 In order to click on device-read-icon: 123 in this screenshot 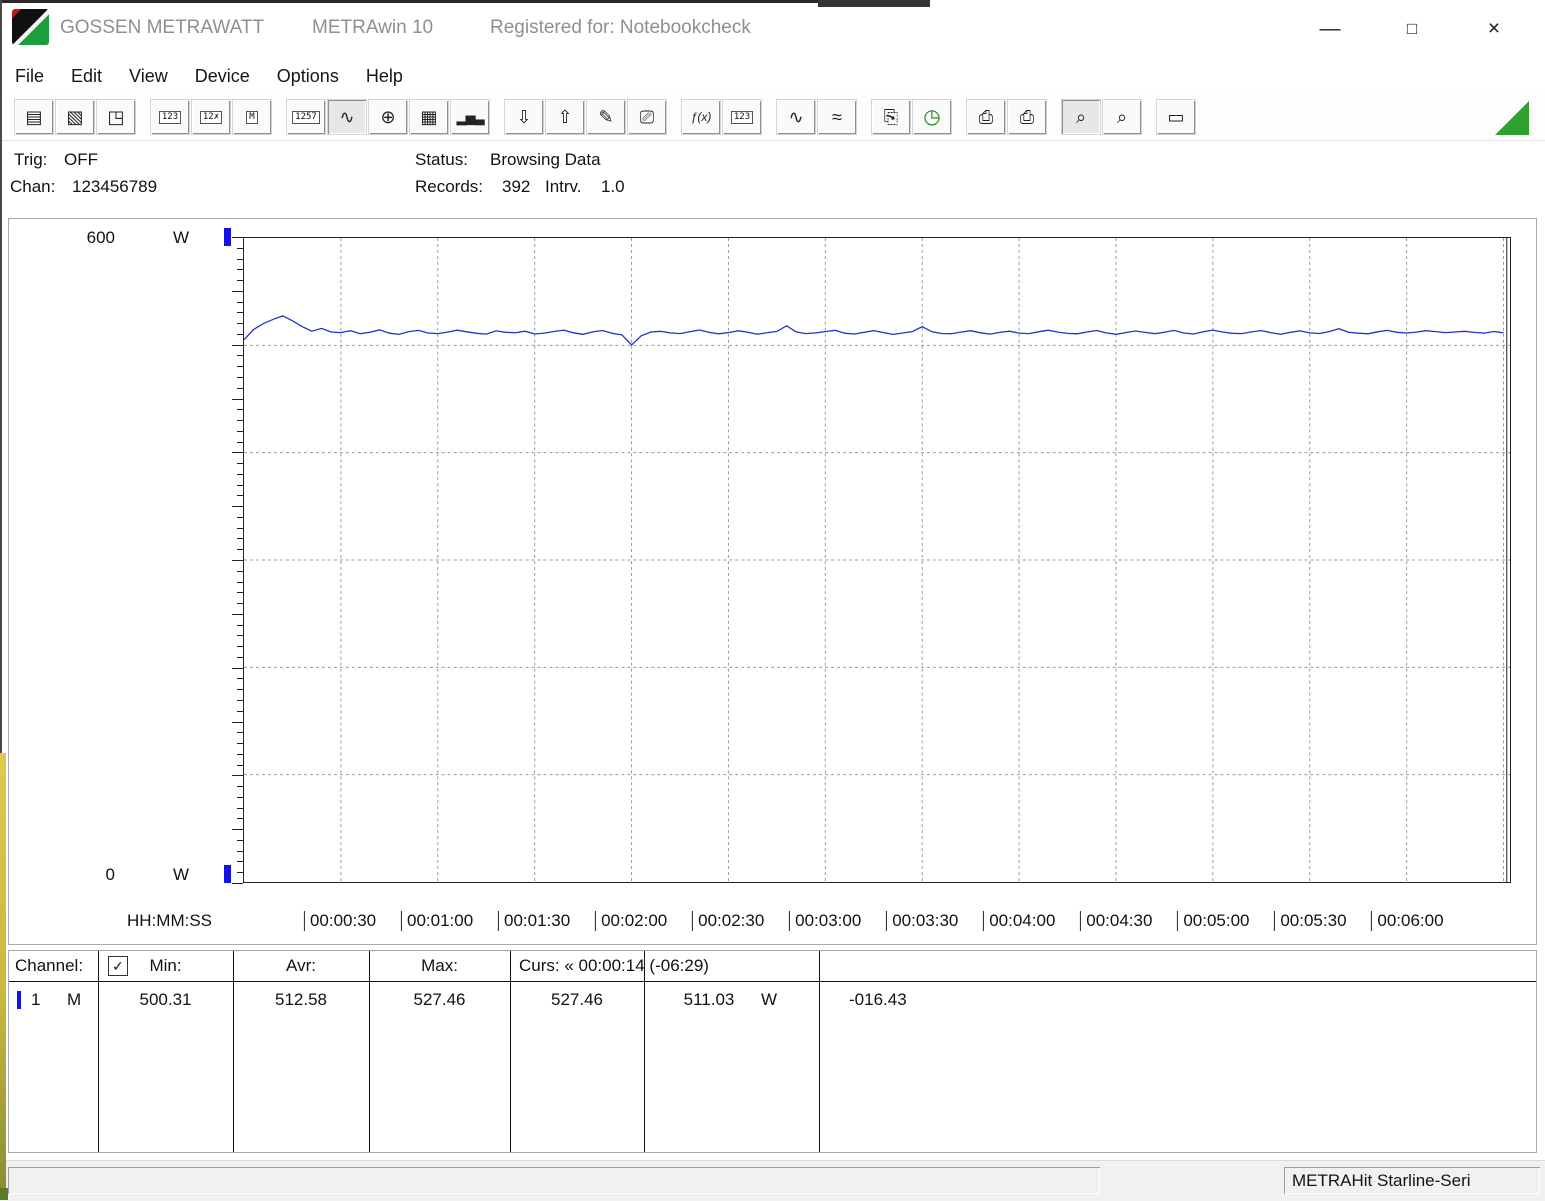, I will do `click(170, 117)`.